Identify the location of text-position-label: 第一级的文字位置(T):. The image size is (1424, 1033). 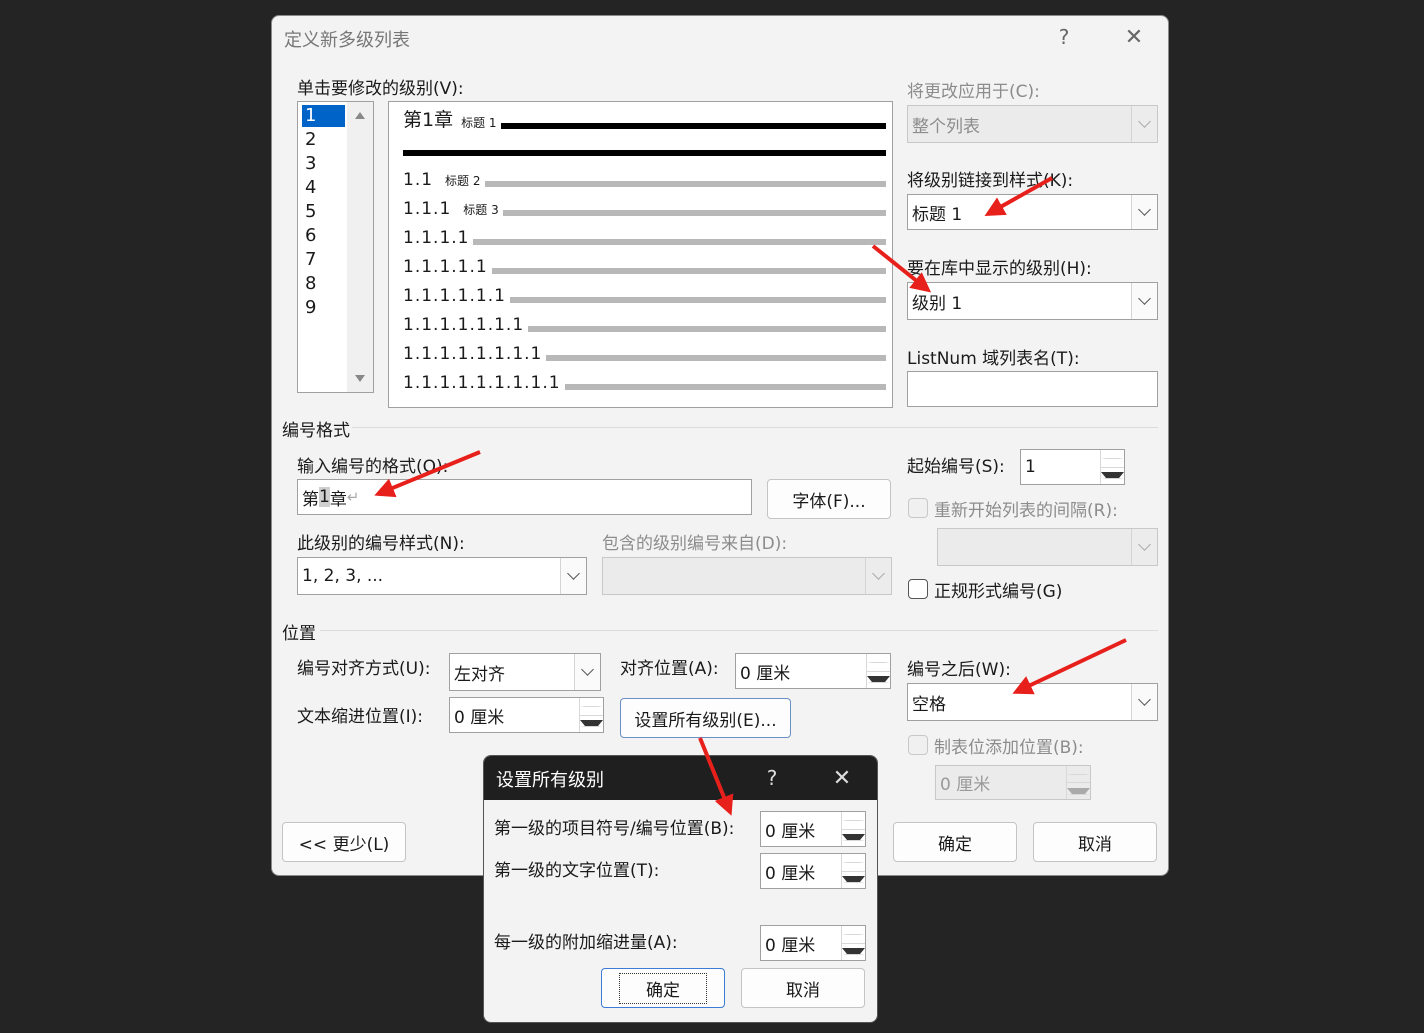
(577, 871).